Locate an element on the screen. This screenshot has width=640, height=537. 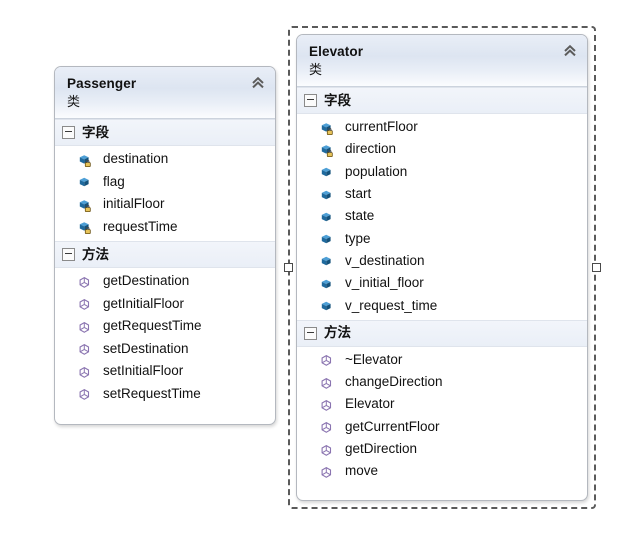
member-name: getInitialFloor is located at coordinates (144, 303).